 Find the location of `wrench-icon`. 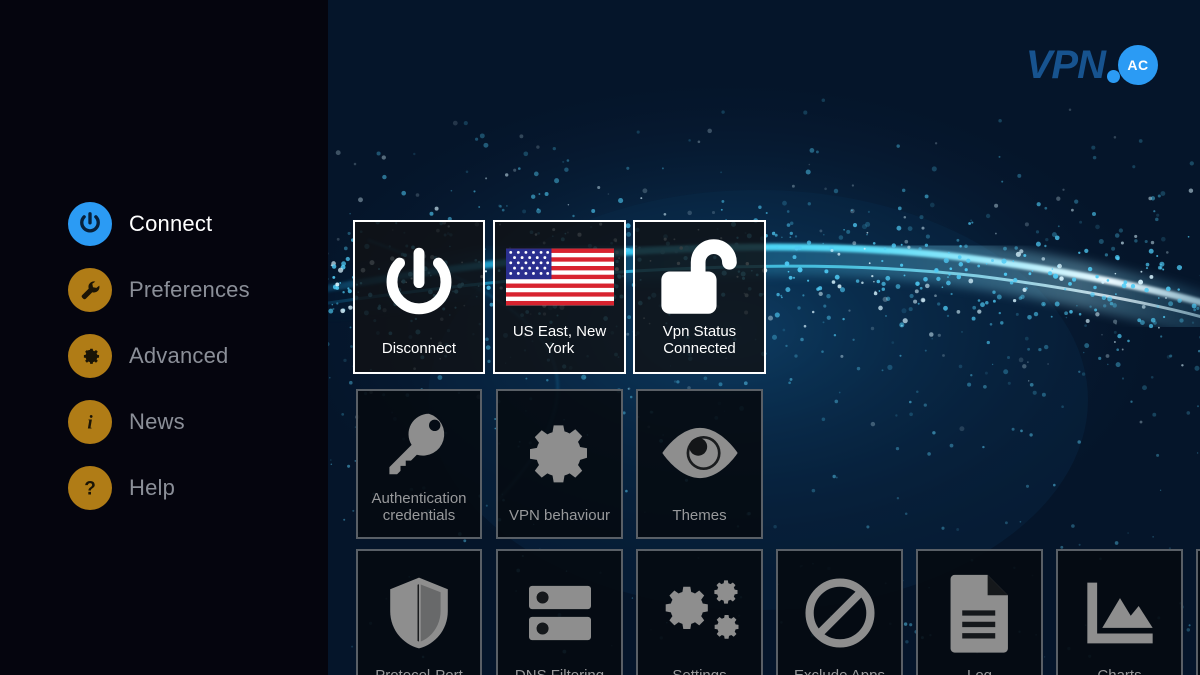

wrench-icon is located at coordinates (90, 290).